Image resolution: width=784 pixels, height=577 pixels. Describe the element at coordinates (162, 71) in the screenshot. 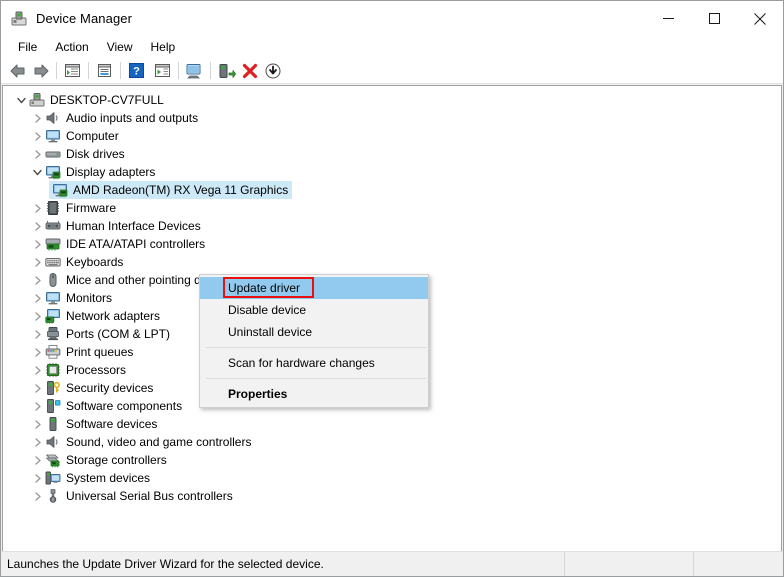

I see `show-hide-action-pane-icon` at that location.